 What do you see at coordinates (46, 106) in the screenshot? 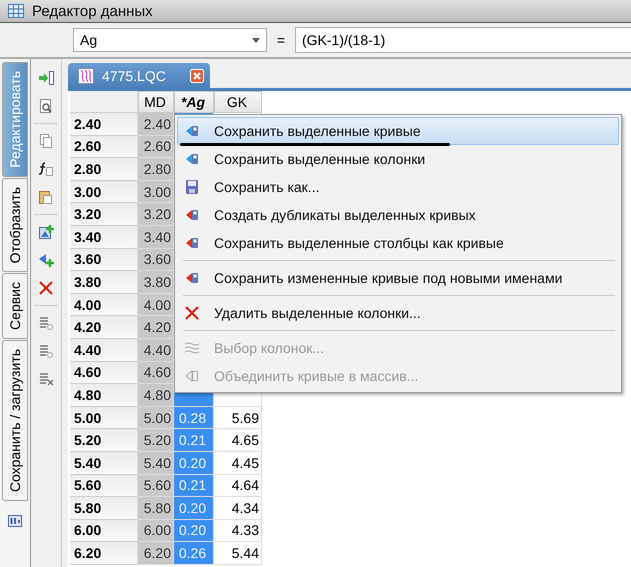
I see `document-search-icon` at bounding box center [46, 106].